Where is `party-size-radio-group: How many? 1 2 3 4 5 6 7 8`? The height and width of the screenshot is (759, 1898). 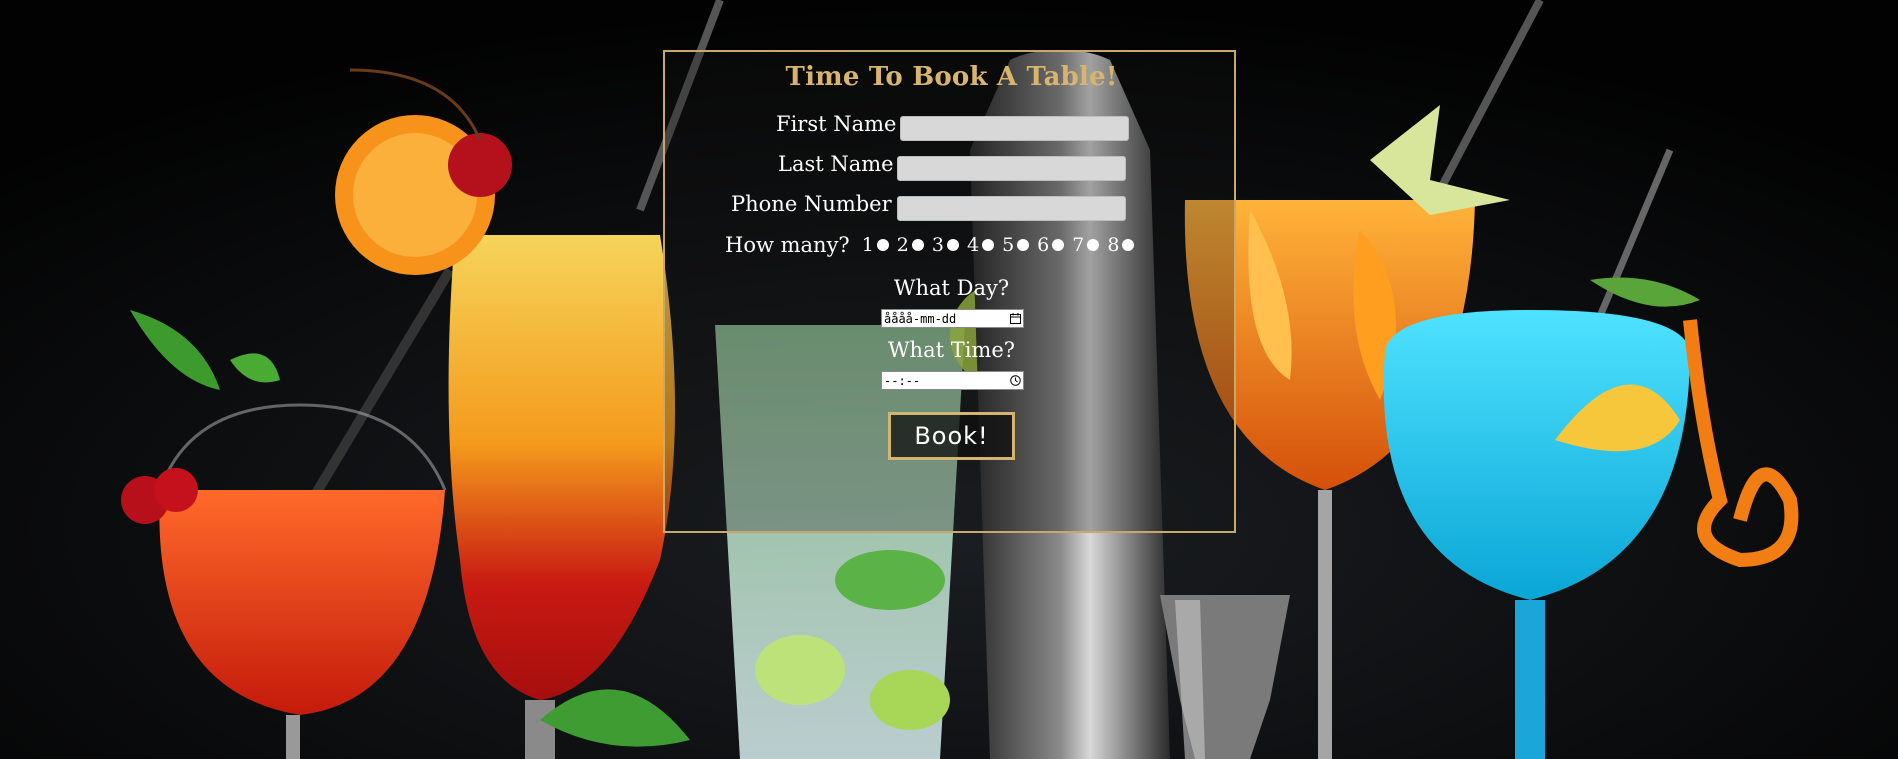
party-size-radio-group: How many? 1 2 3 4 5 6 7 8 is located at coordinates (933, 245).